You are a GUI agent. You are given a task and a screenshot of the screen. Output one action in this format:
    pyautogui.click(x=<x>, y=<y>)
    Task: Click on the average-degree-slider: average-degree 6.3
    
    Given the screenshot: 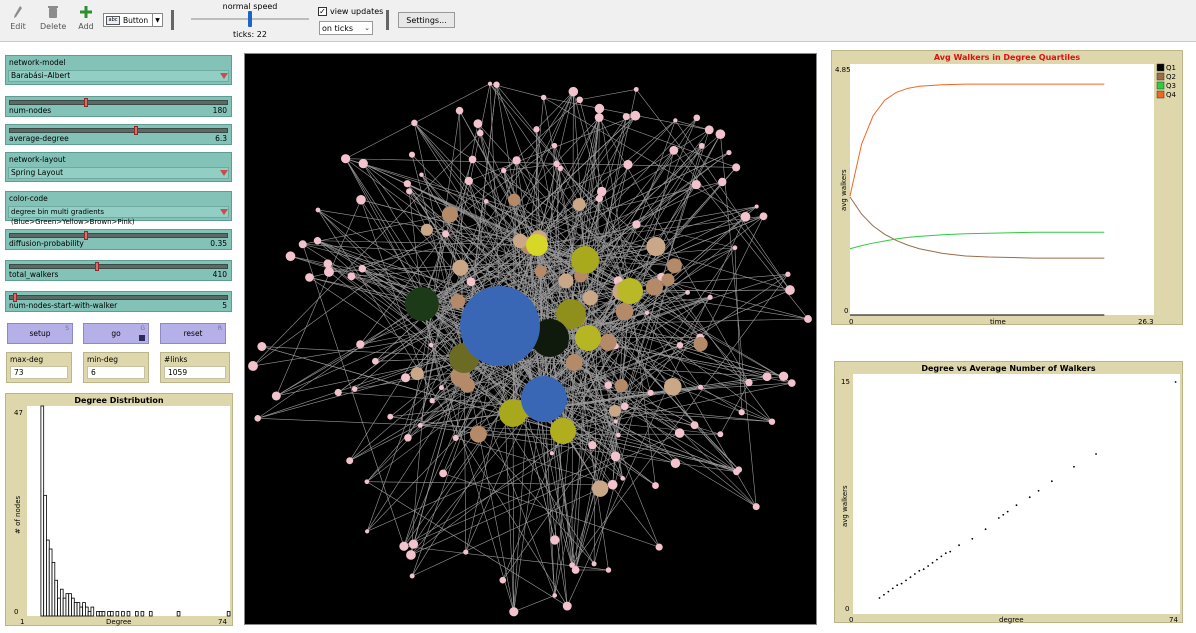 What is the action you would take?
    pyautogui.click(x=118, y=134)
    